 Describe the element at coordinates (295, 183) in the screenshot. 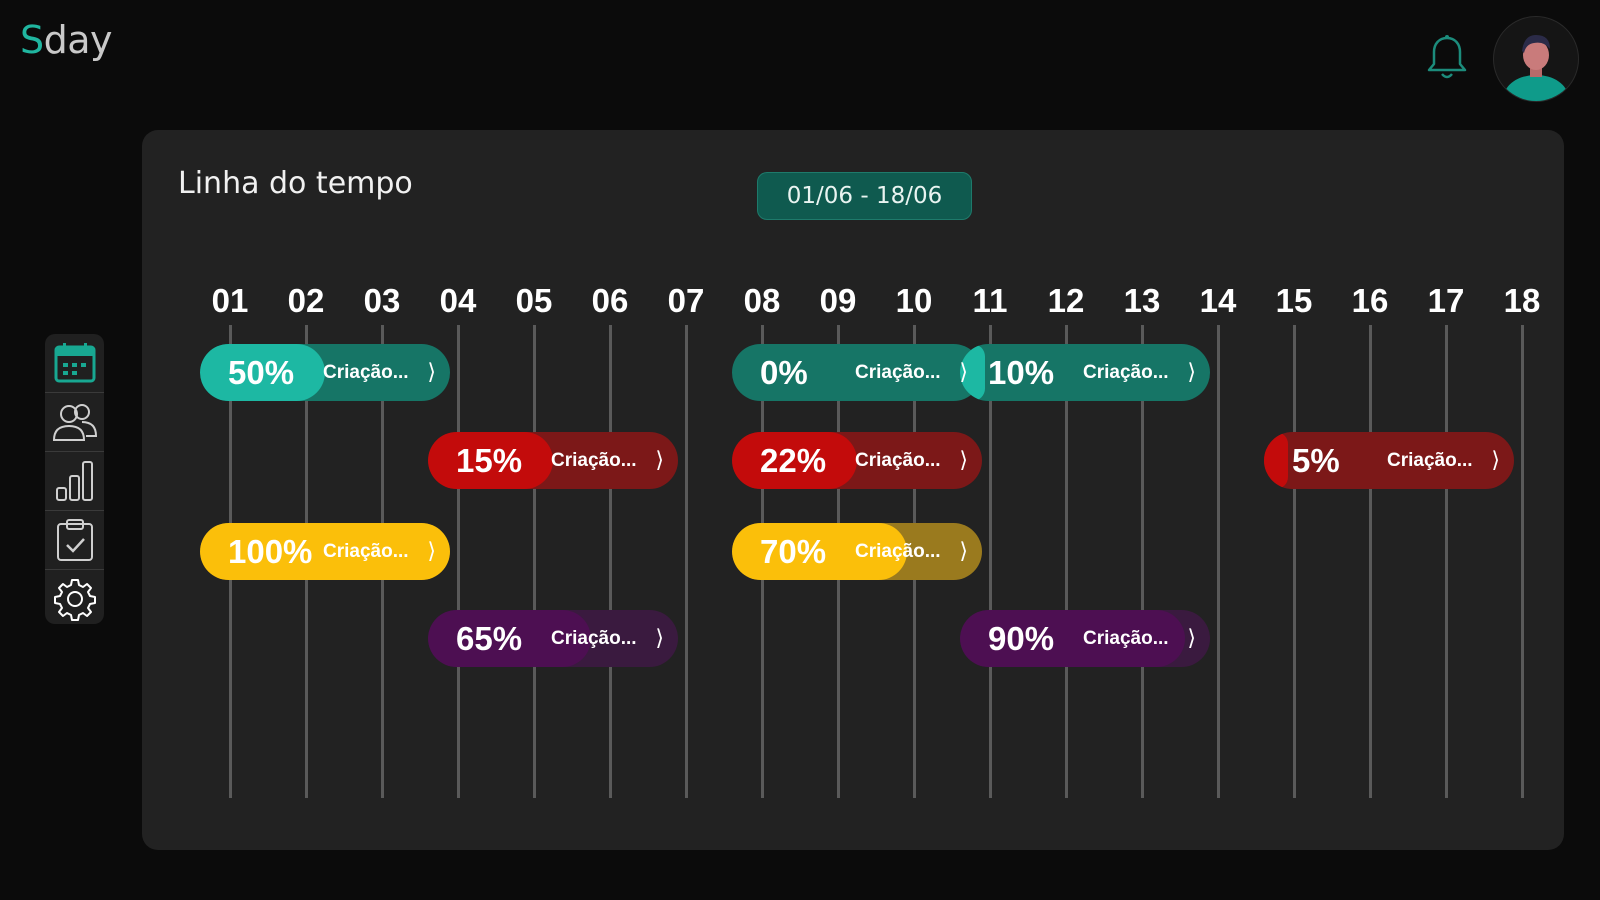

I see `page-title: Linha do tempo` at that location.